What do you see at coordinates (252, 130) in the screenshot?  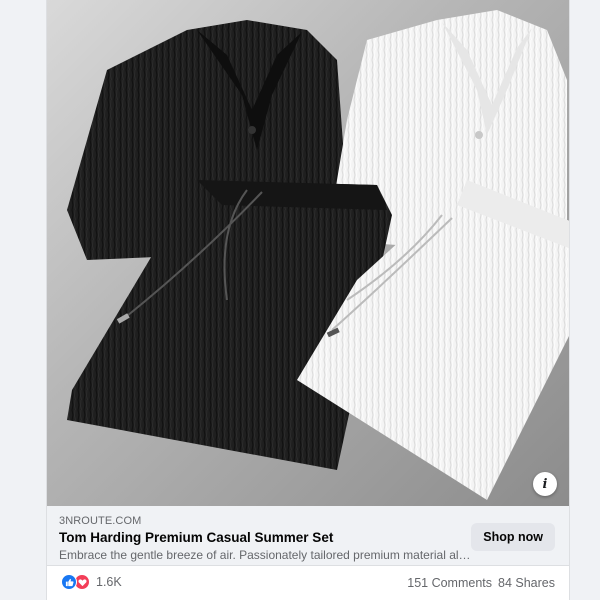 I see `black-button` at bounding box center [252, 130].